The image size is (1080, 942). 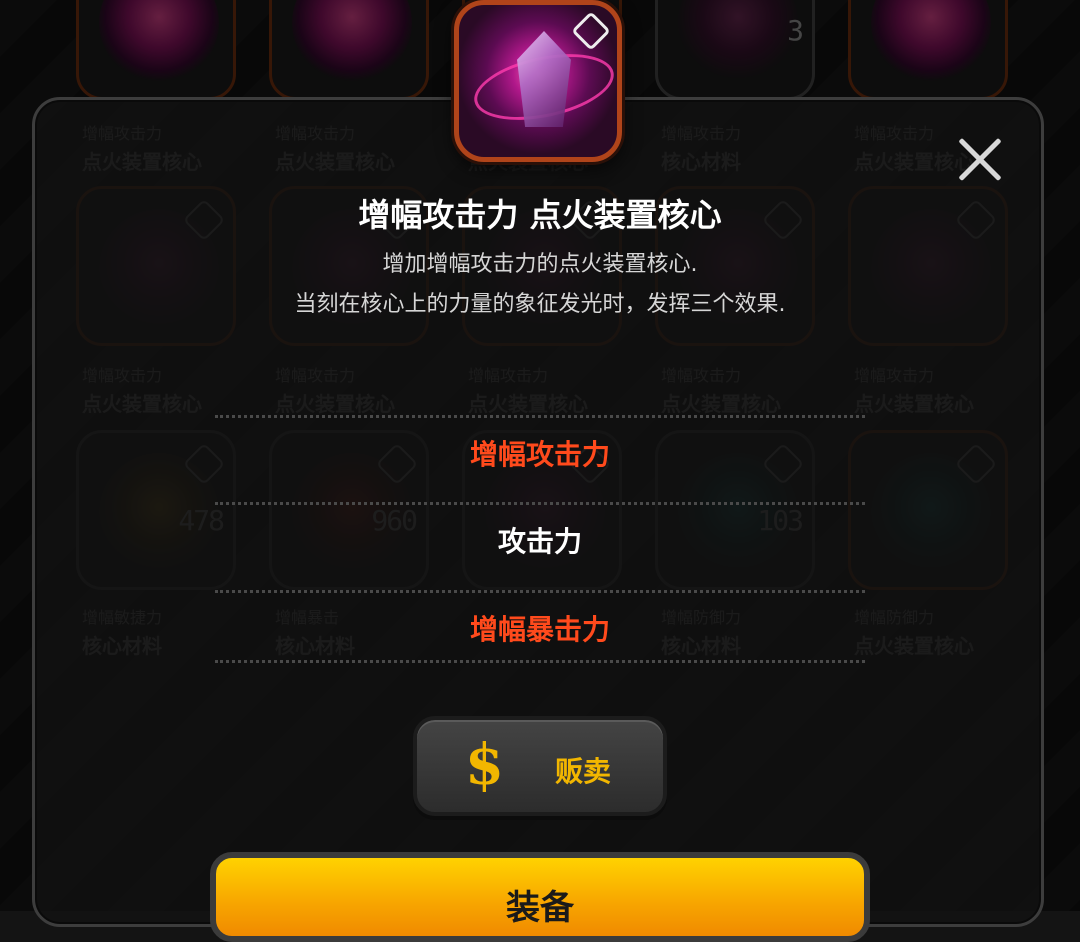 I want to click on dollar-icon: $, so click(x=484, y=765).